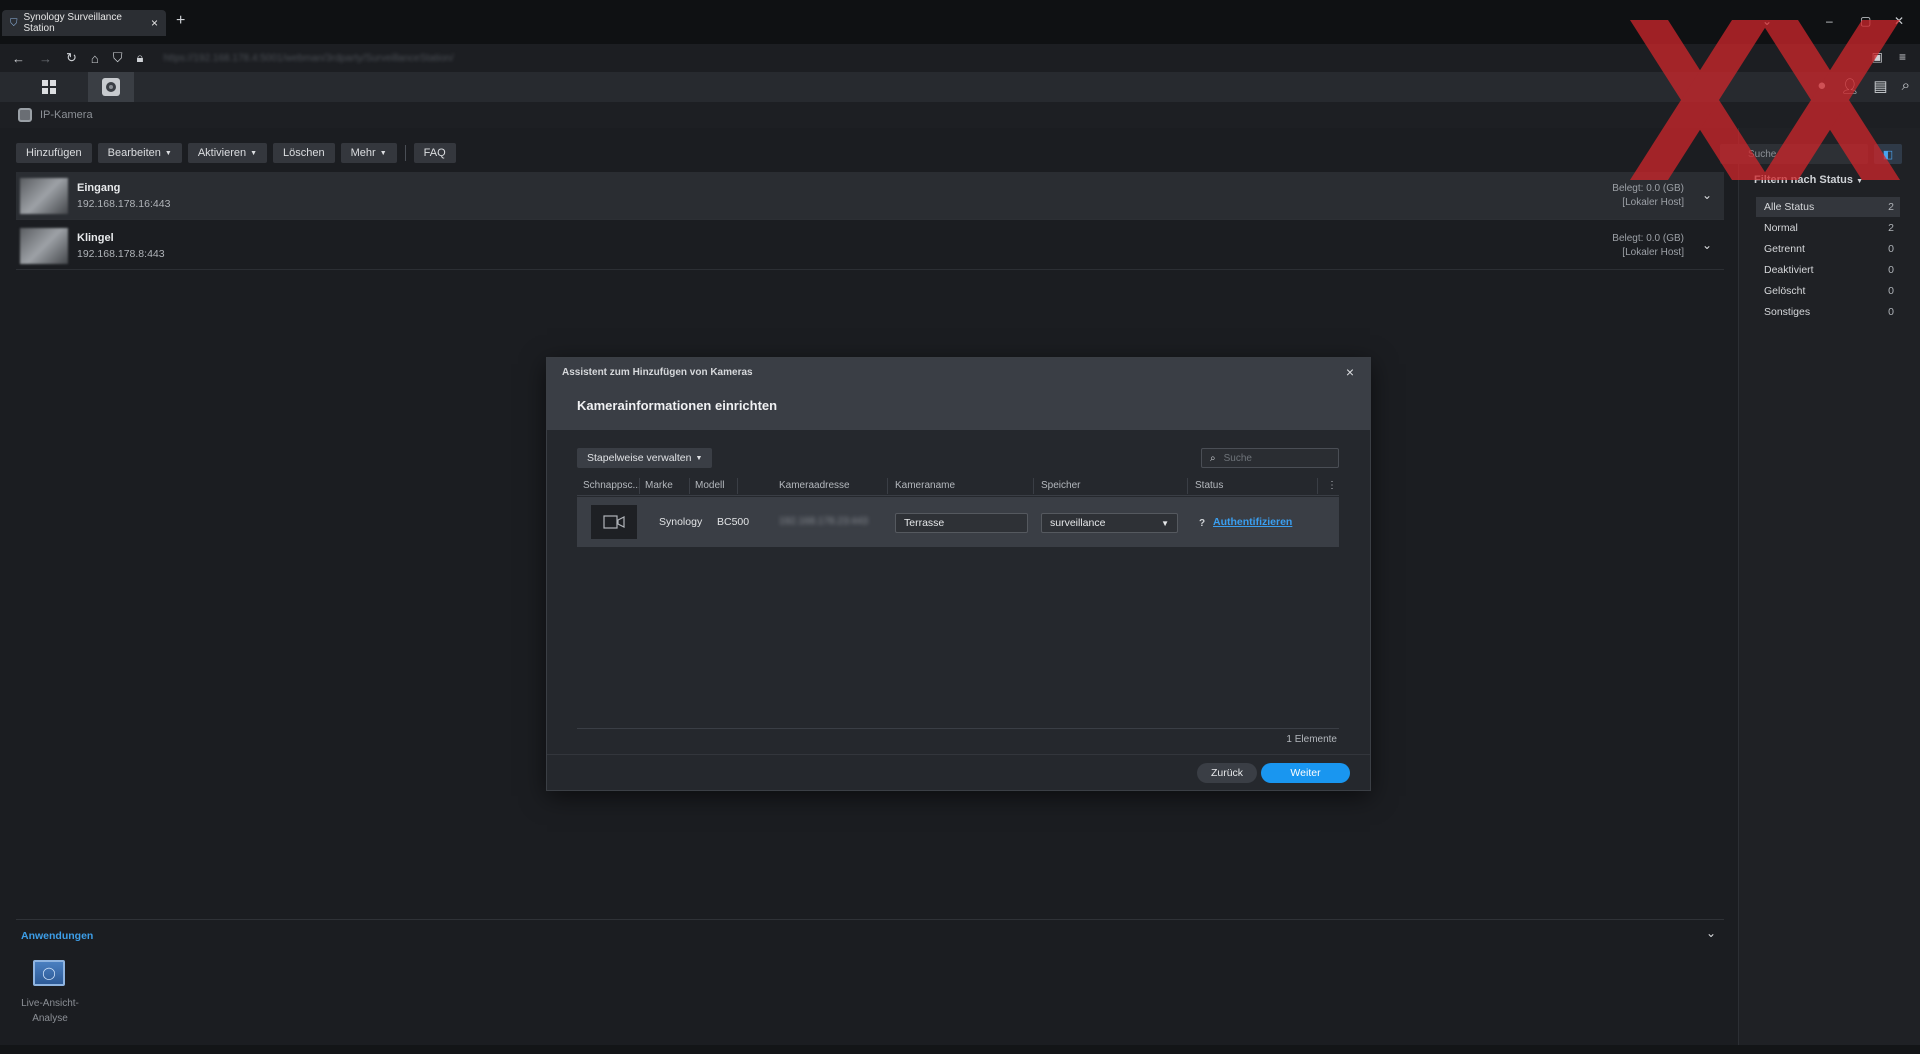  Describe the element at coordinates (1828, 270) in the screenshot. I see `filter-item-disabled: Deaktiviert 0` at that location.